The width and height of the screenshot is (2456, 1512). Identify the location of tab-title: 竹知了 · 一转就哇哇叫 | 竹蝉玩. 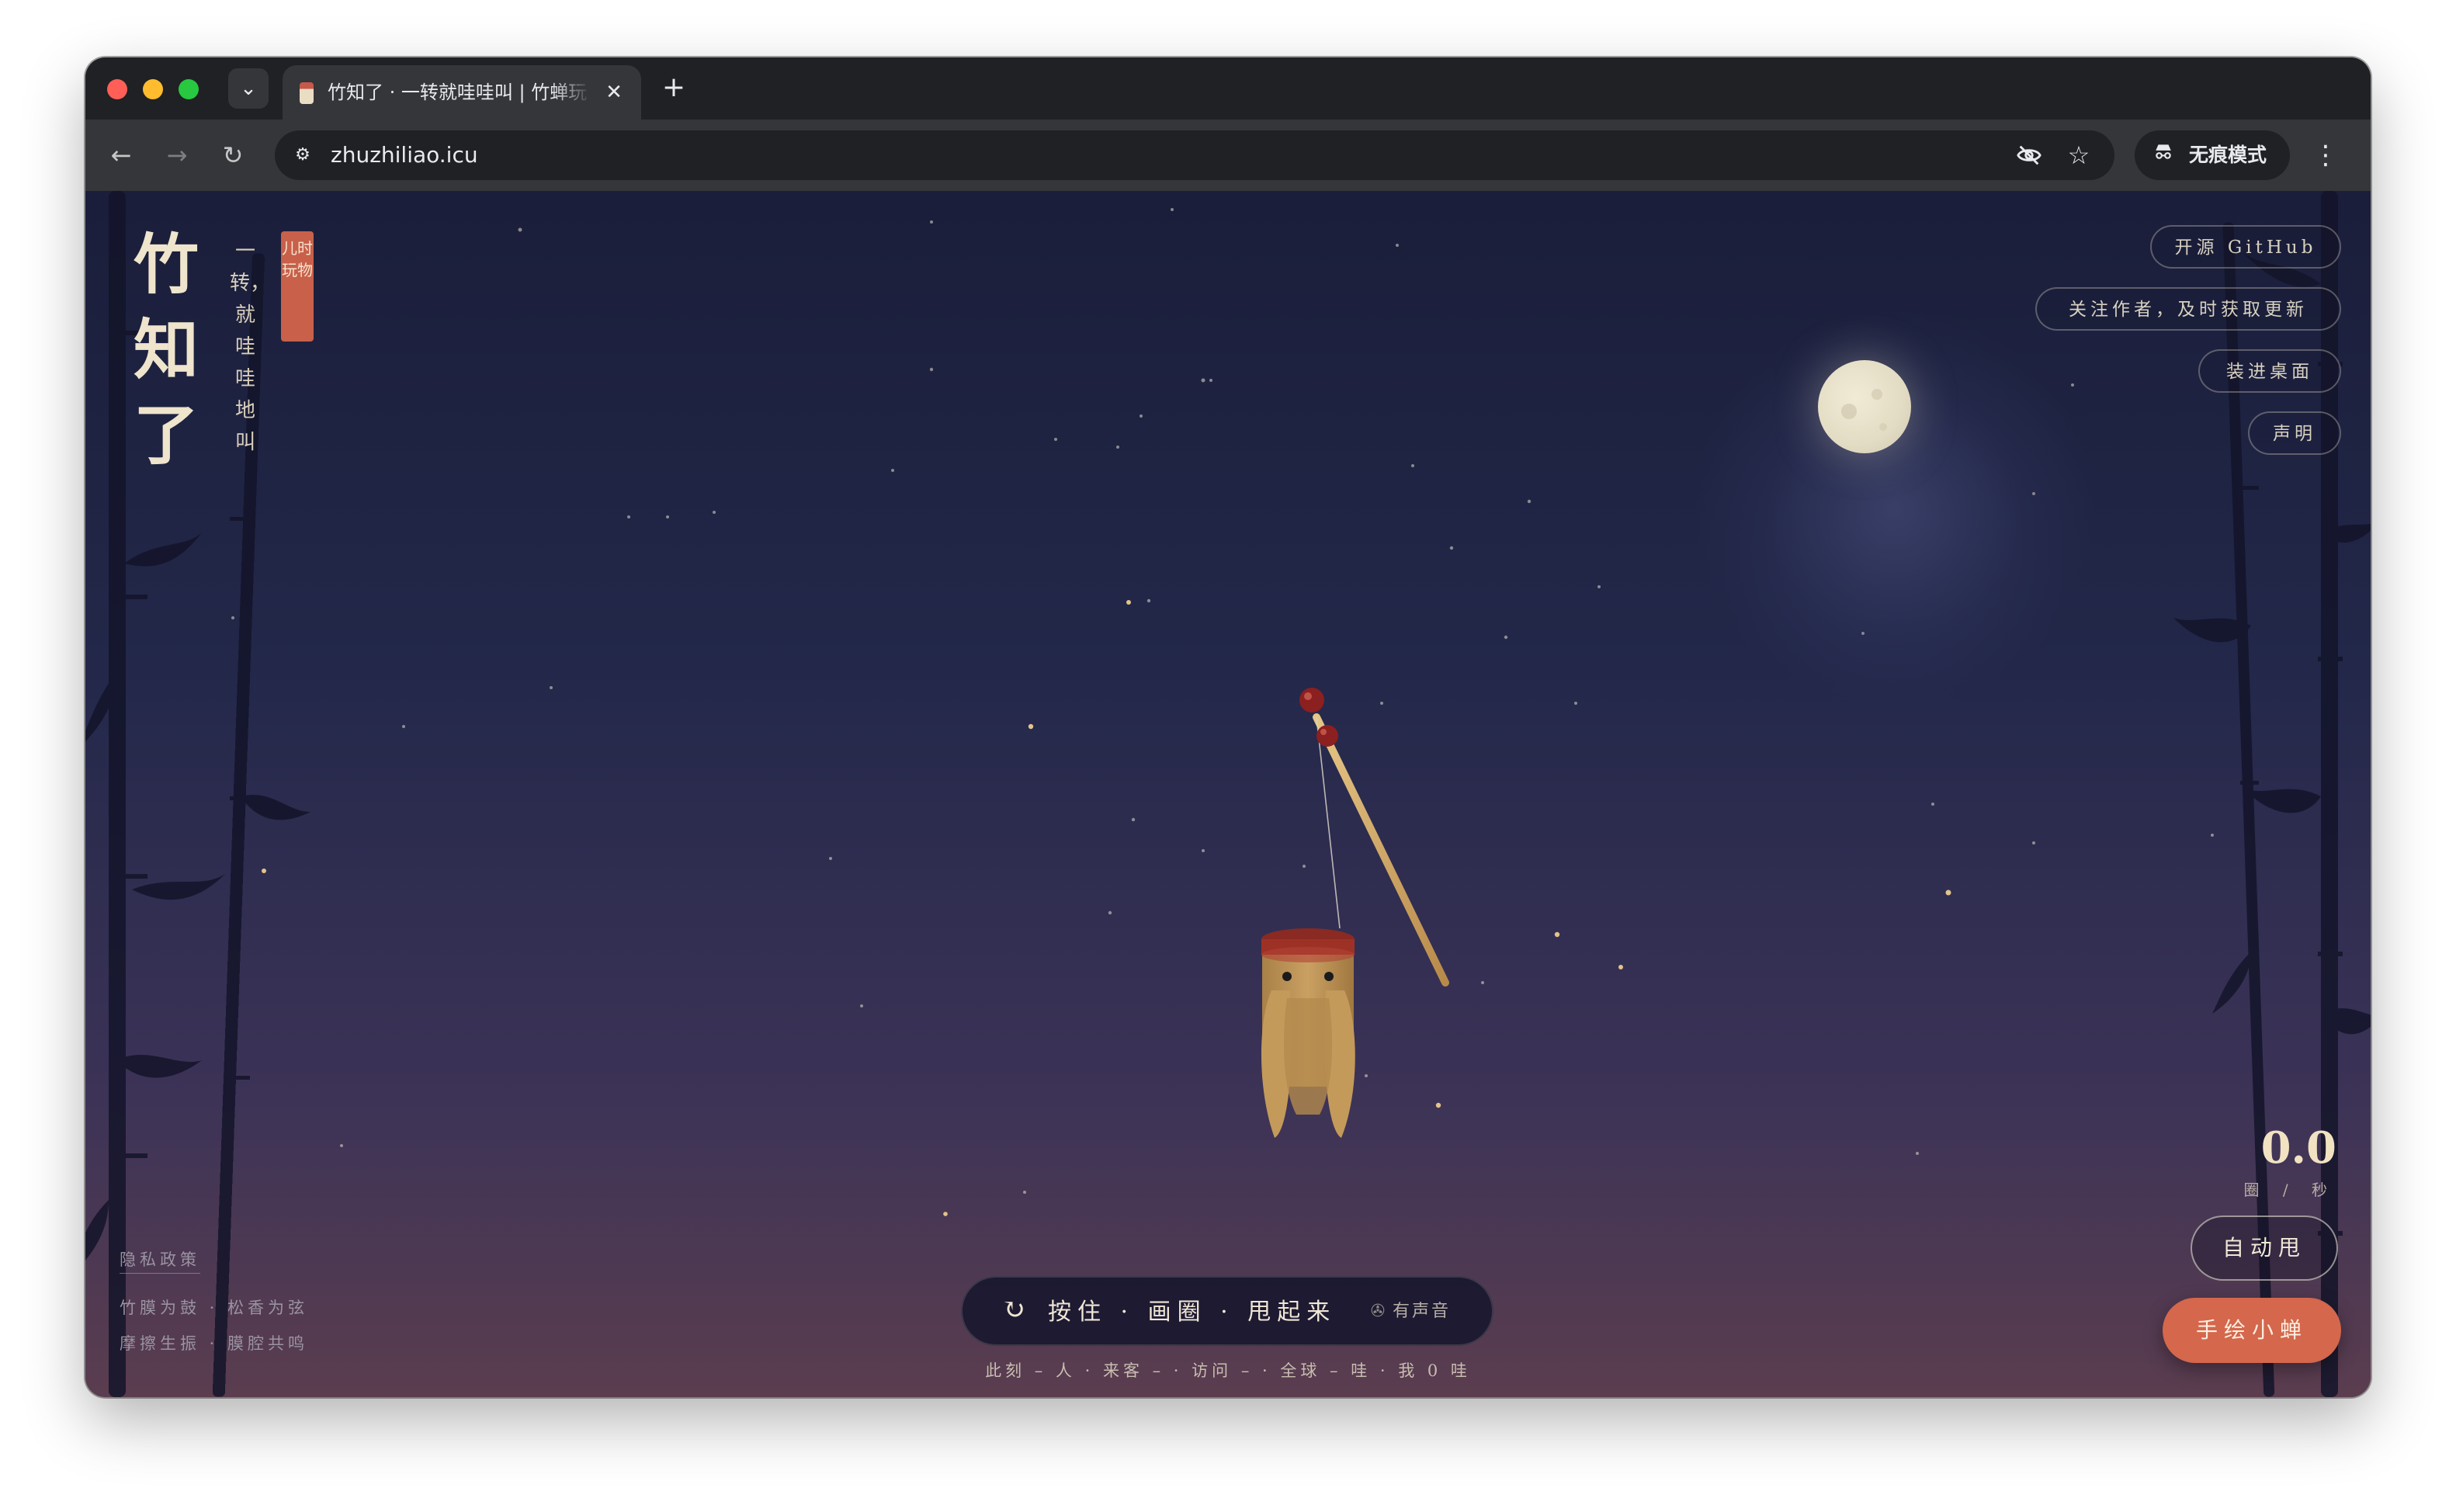
(458, 92).